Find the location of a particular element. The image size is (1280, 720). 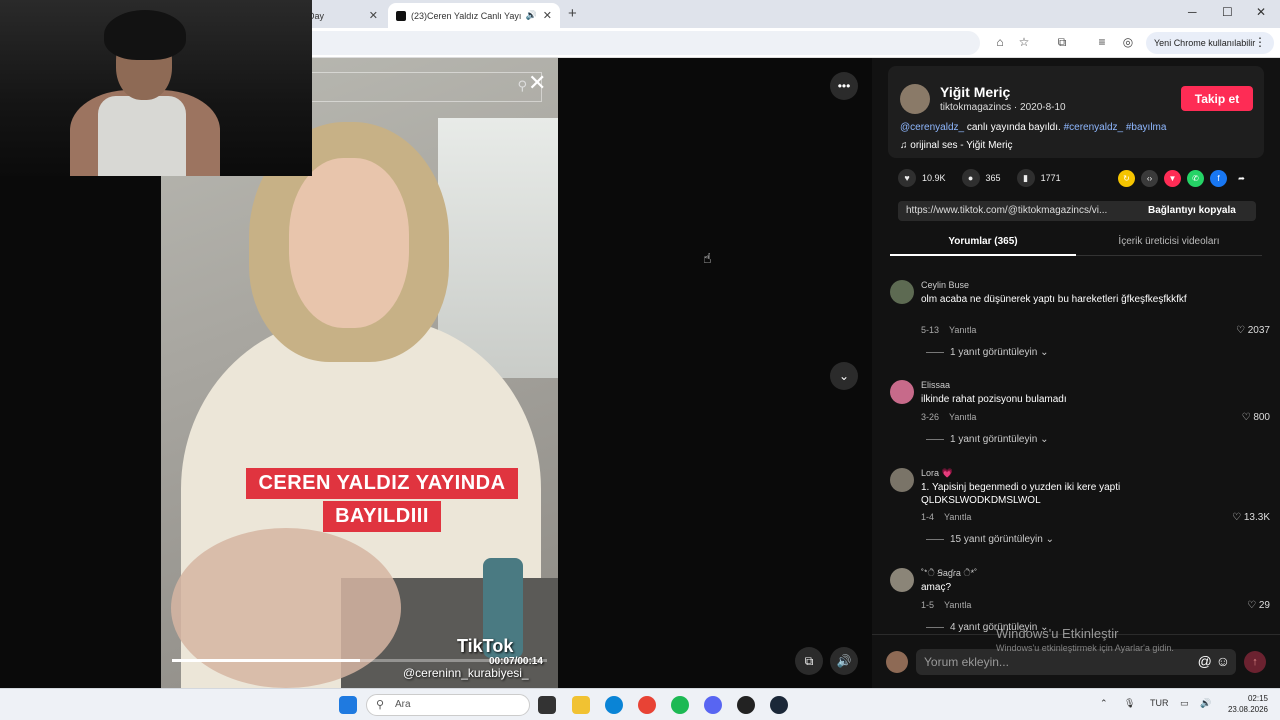

translate-icon: ⌂ is located at coordinates (1000, 42).